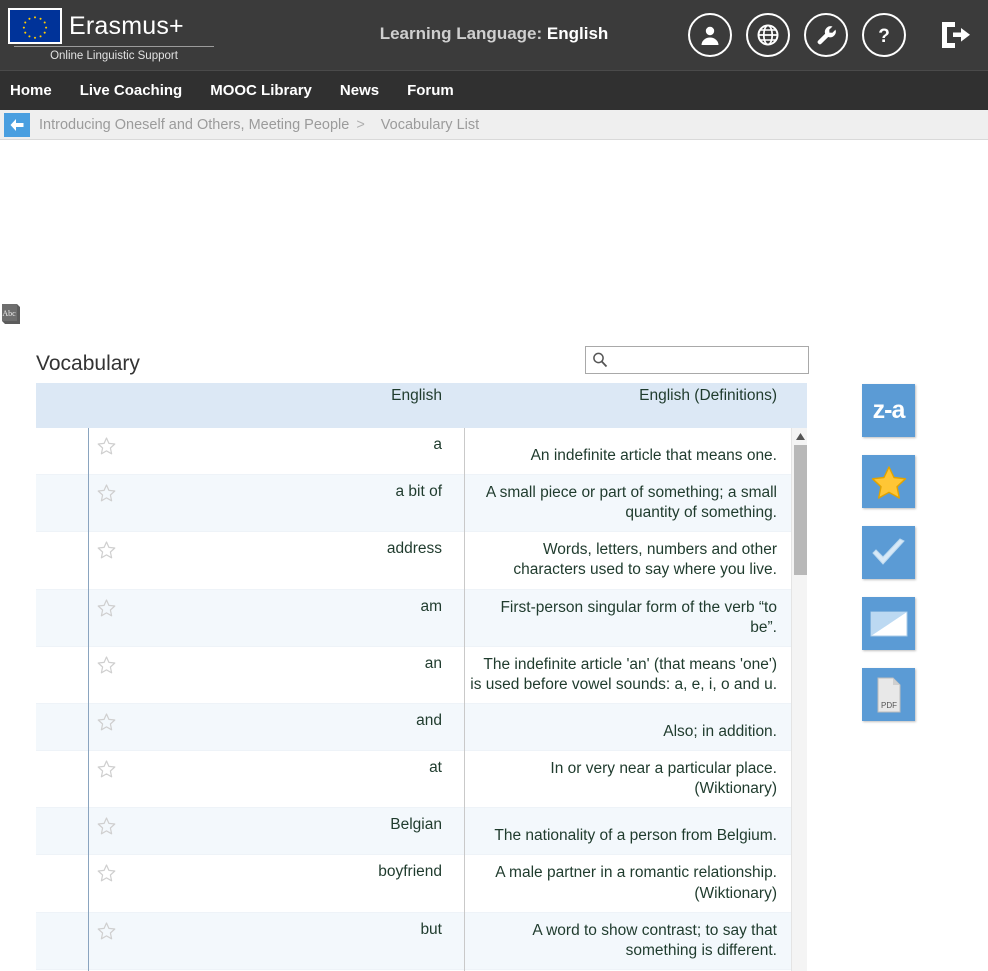  Describe the element at coordinates (88, 363) in the screenshot. I see `page-title: Vocabulary` at that location.